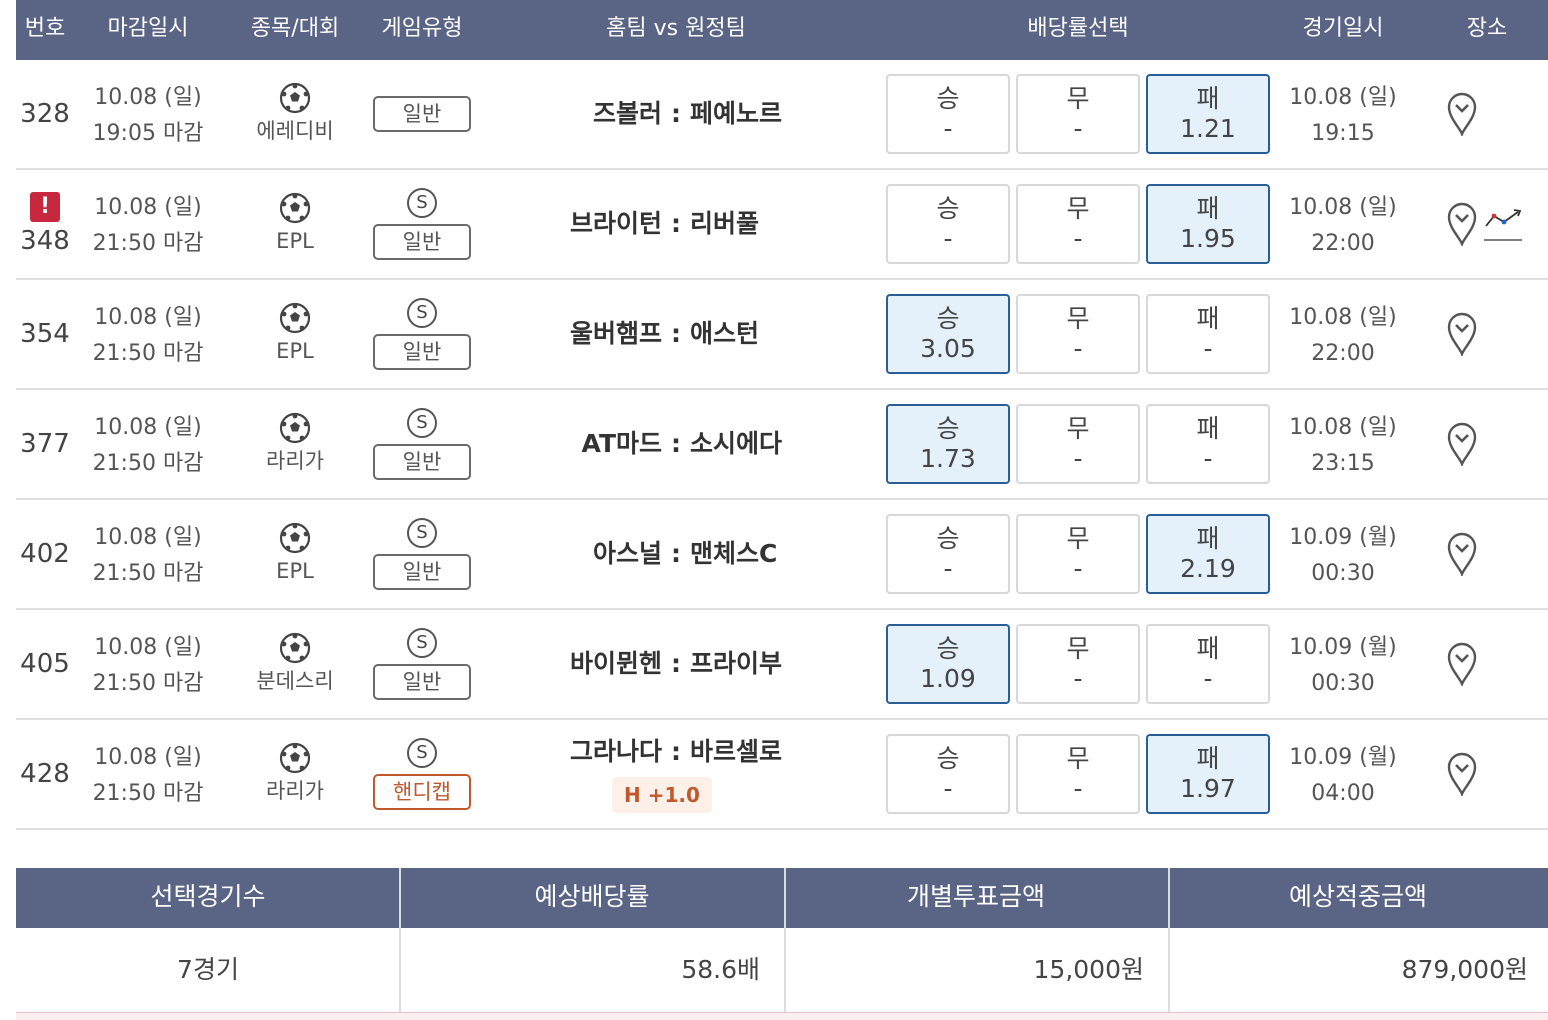  Describe the element at coordinates (295, 318) in the screenshot. I see `soccer-ball-icon` at that location.